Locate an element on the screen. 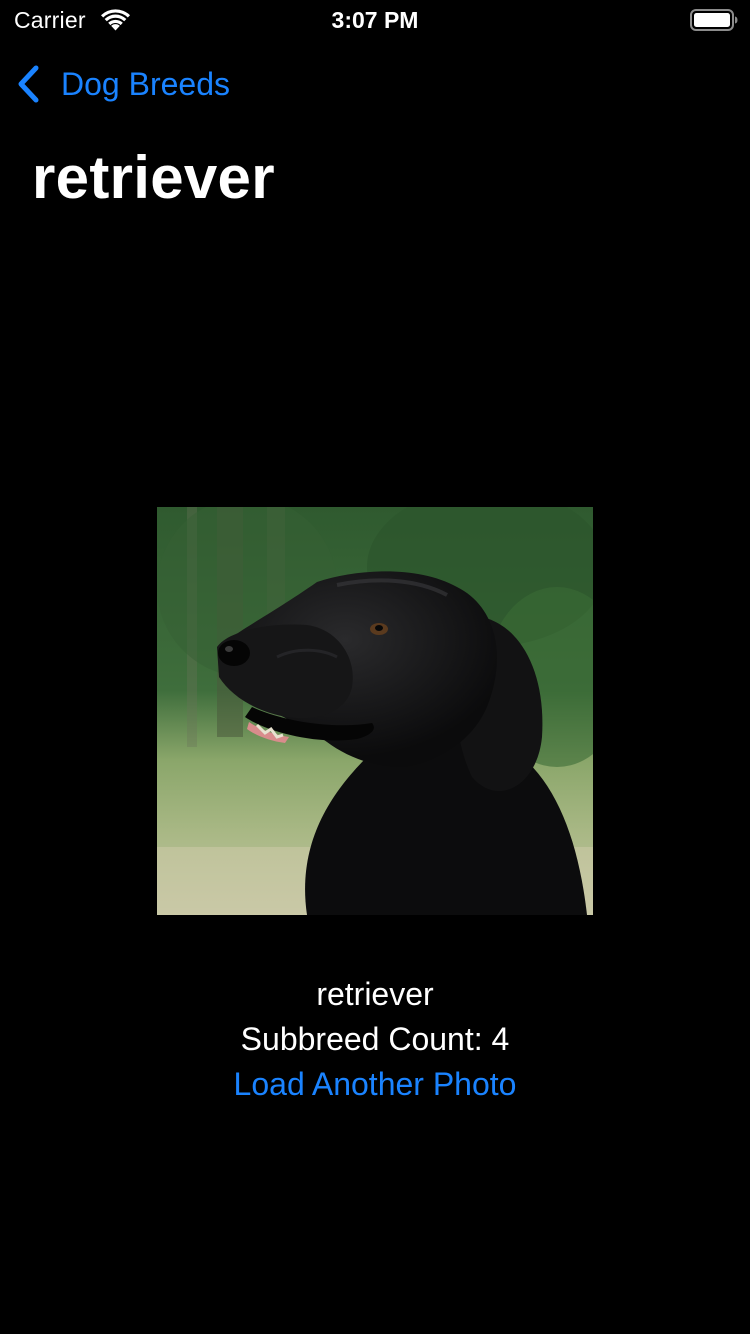 The image size is (750, 1334). status-time: 3:07 PM is located at coordinates (375, 20).